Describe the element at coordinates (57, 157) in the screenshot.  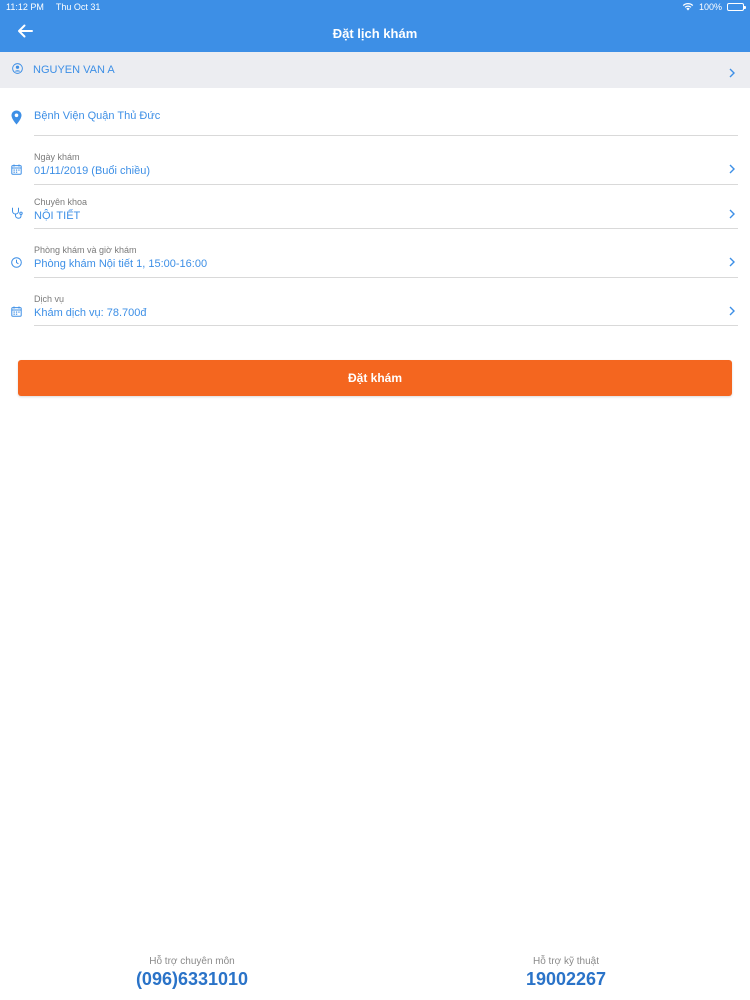
I see `exam-date-label: Ngày khám` at that location.